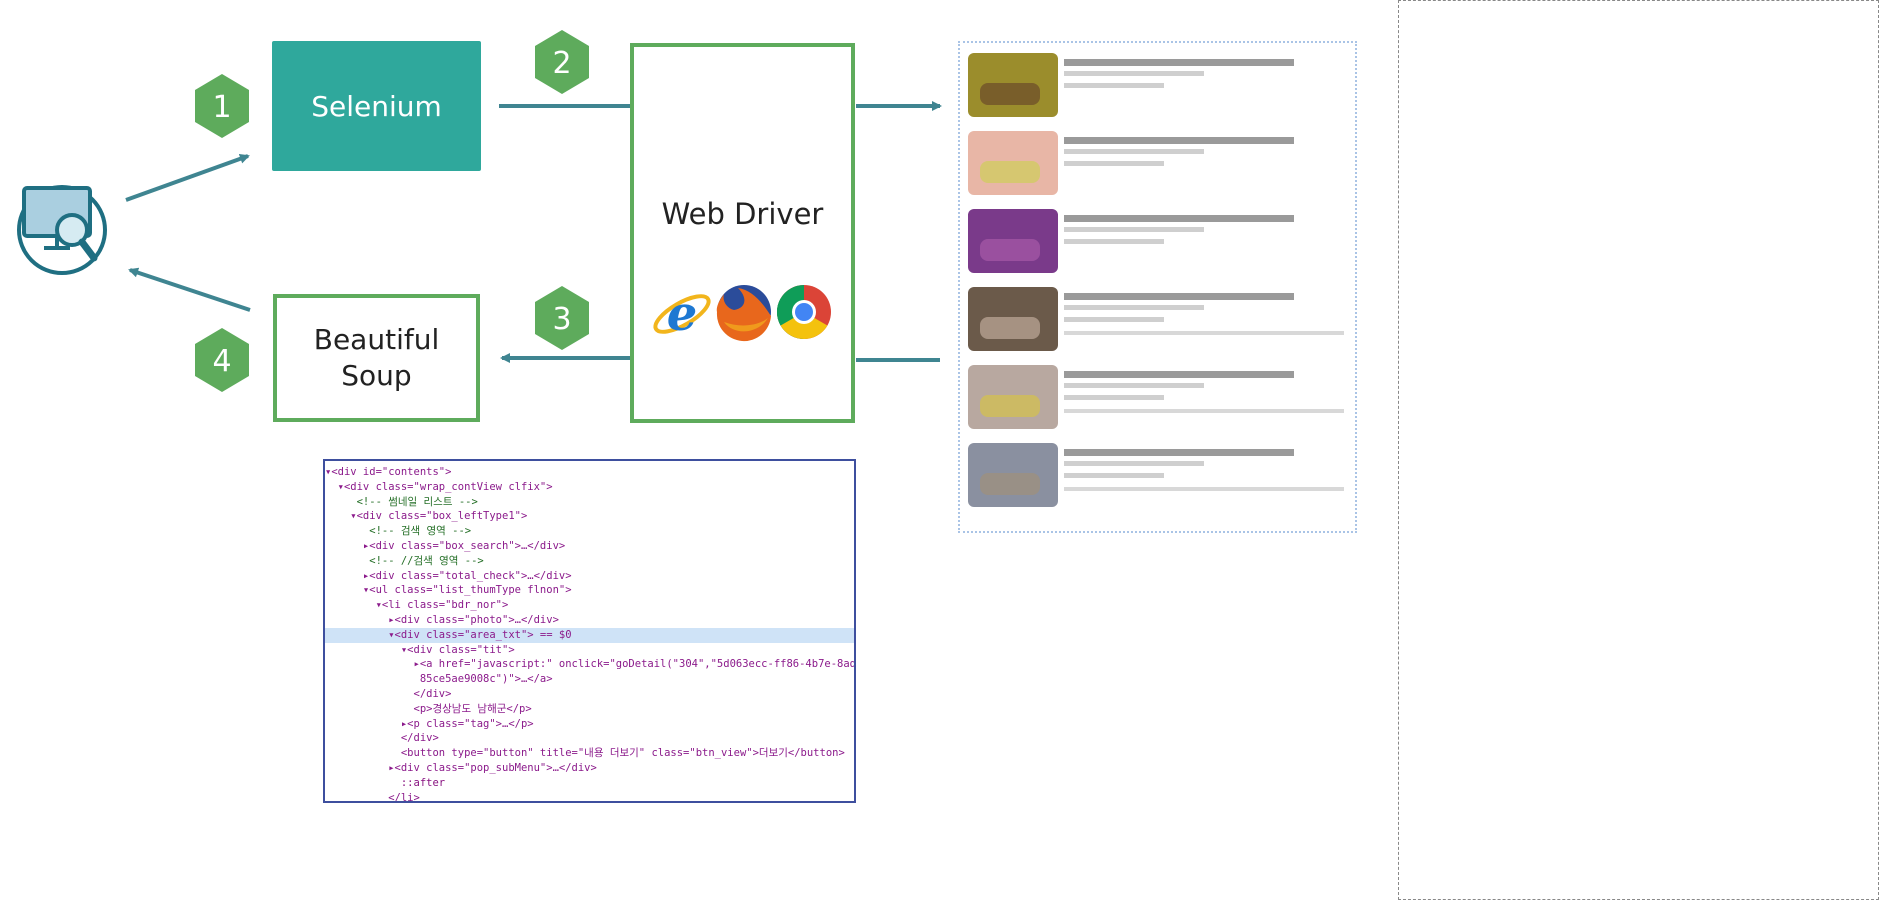 This screenshot has width=1880, height=901. I want to click on code-line: ::after, so click(385, 782).